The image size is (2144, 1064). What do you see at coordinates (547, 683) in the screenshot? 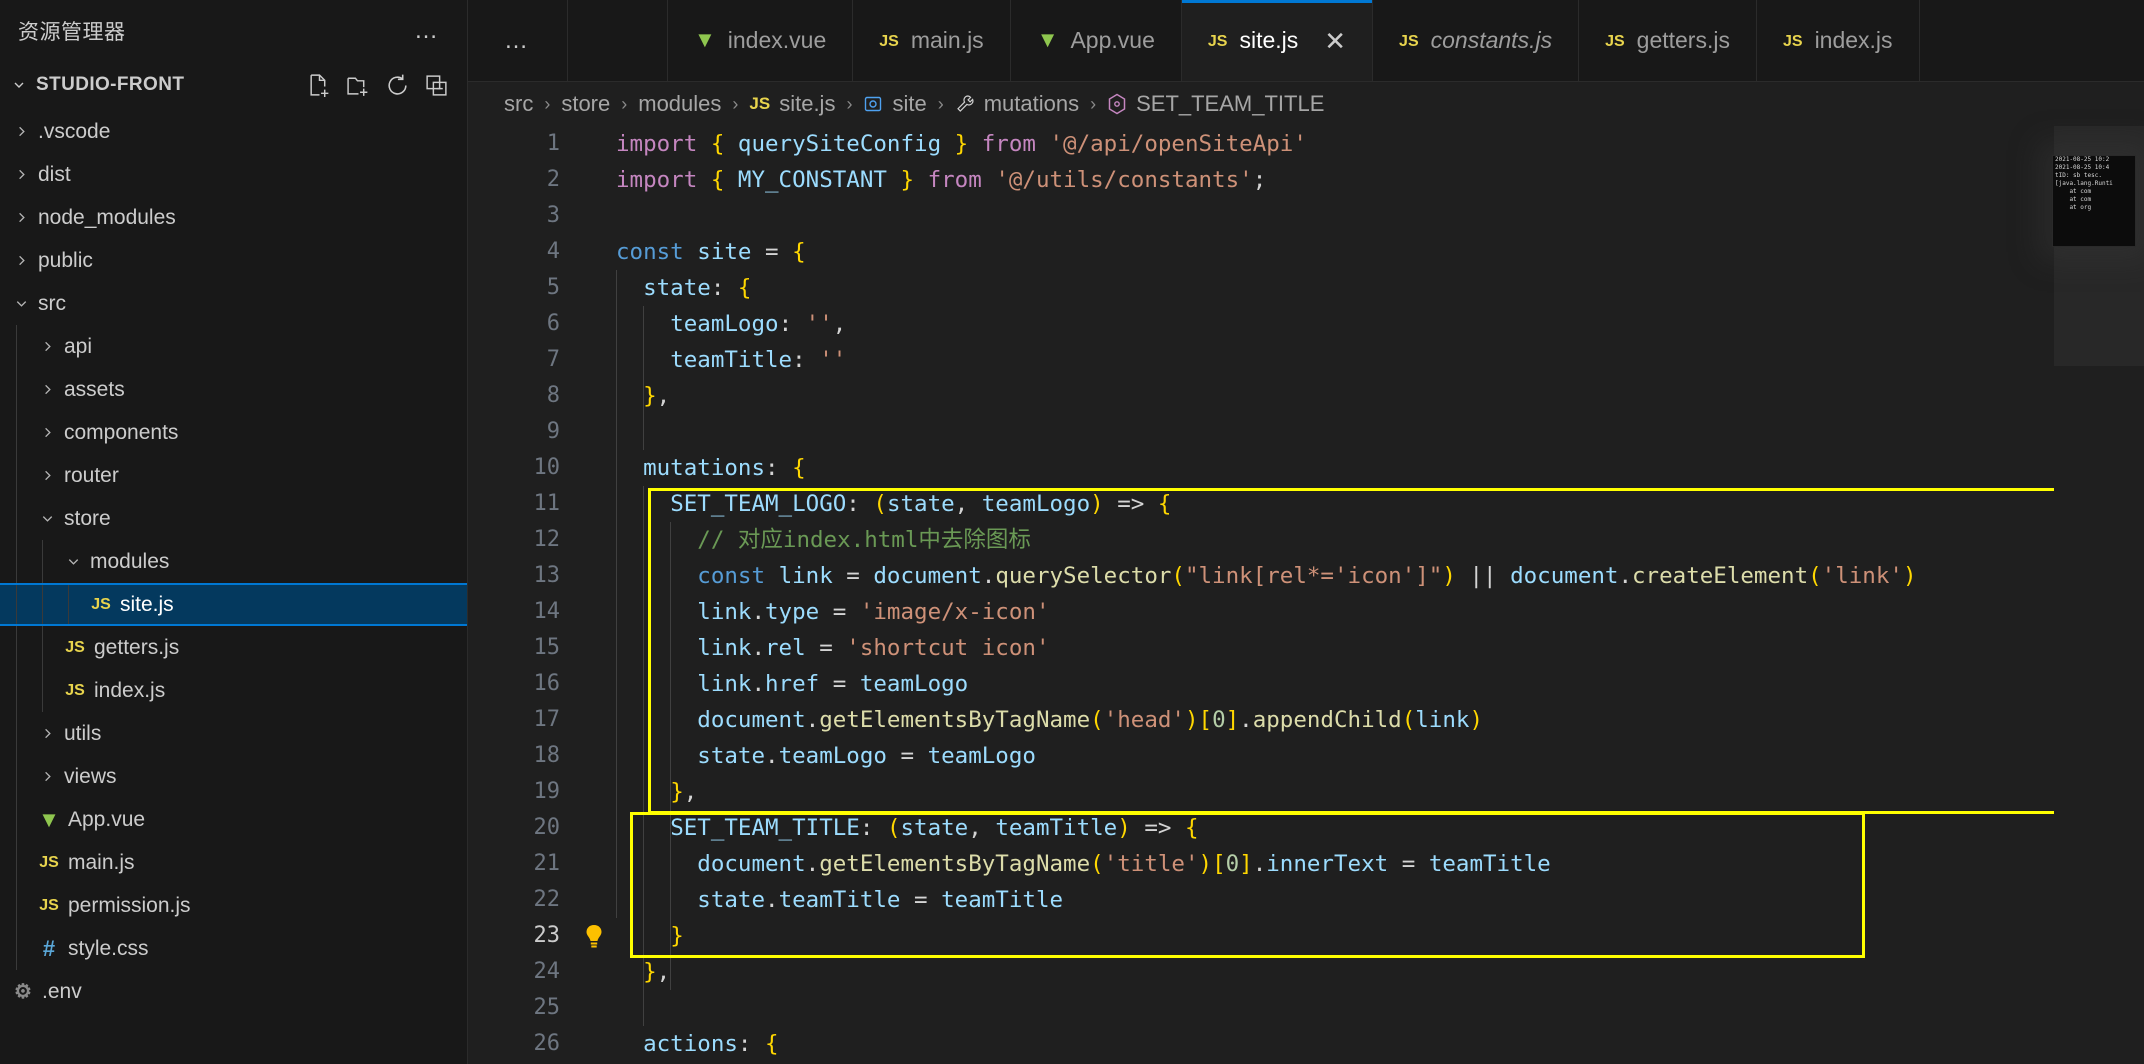
I see `line-number: 16` at bounding box center [547, 683].